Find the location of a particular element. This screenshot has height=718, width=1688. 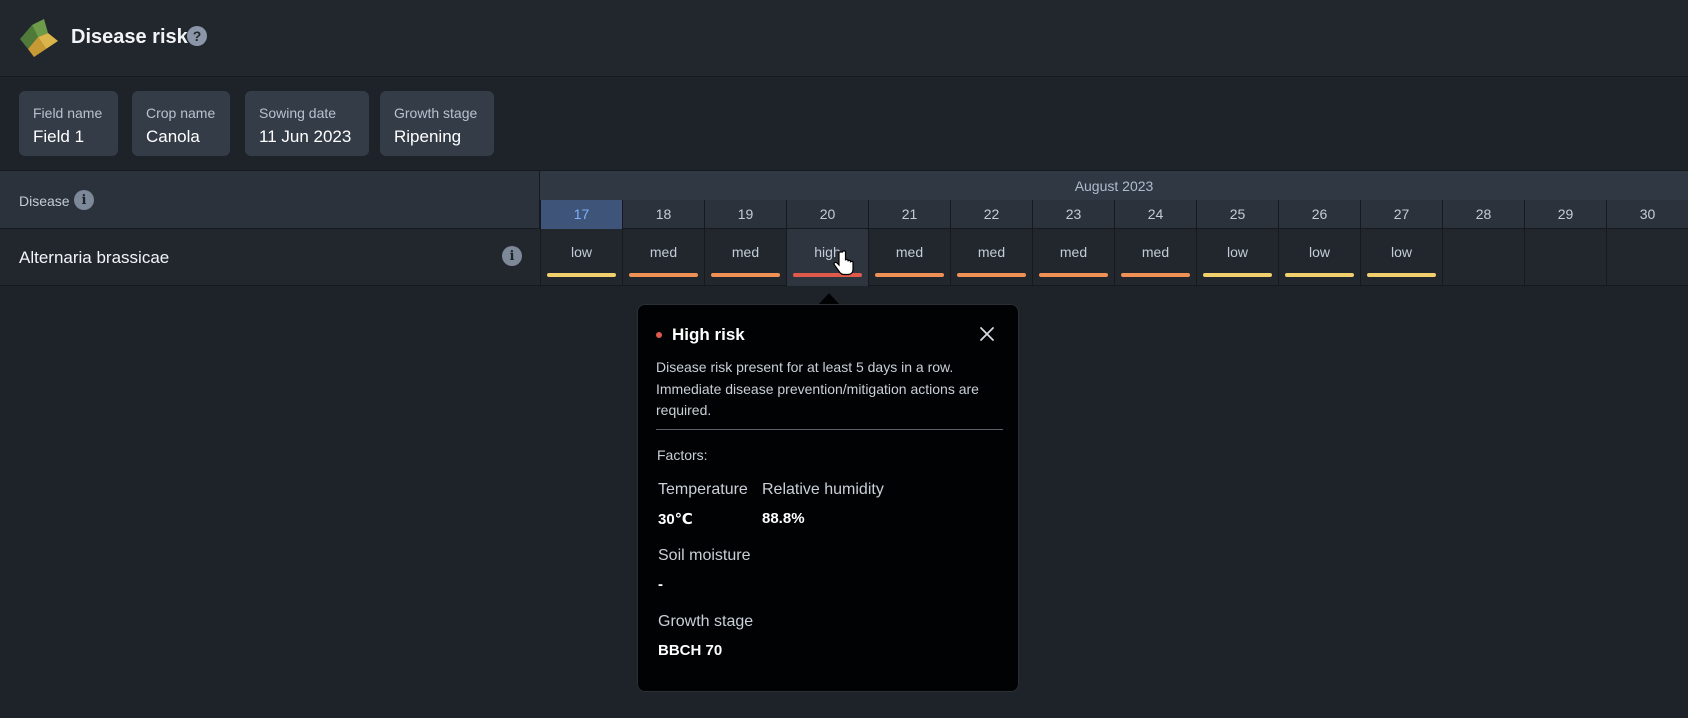

temperature-value: 30℃ is located at coordinates (675, 519).